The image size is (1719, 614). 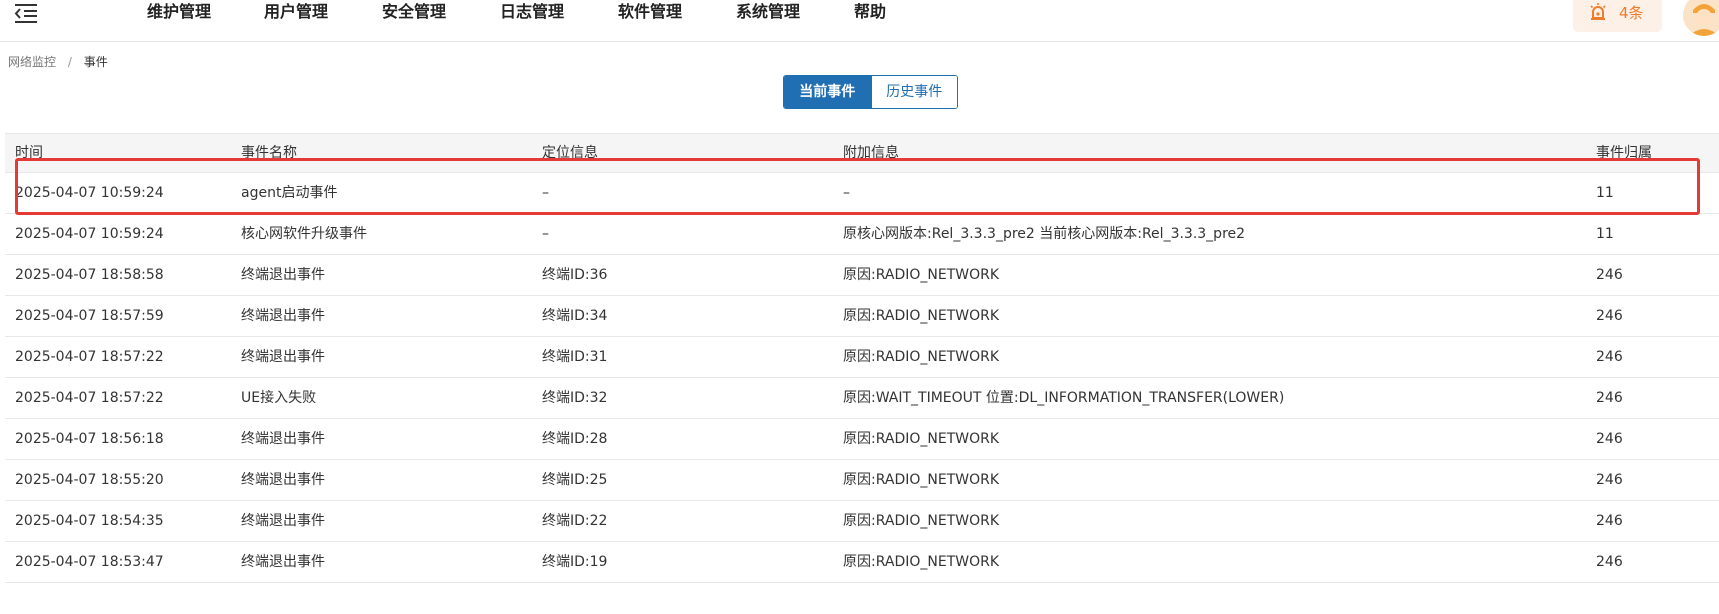 I want to click on cell-time: 2025-04-07 18:53:47, so click(x=89, y=562).